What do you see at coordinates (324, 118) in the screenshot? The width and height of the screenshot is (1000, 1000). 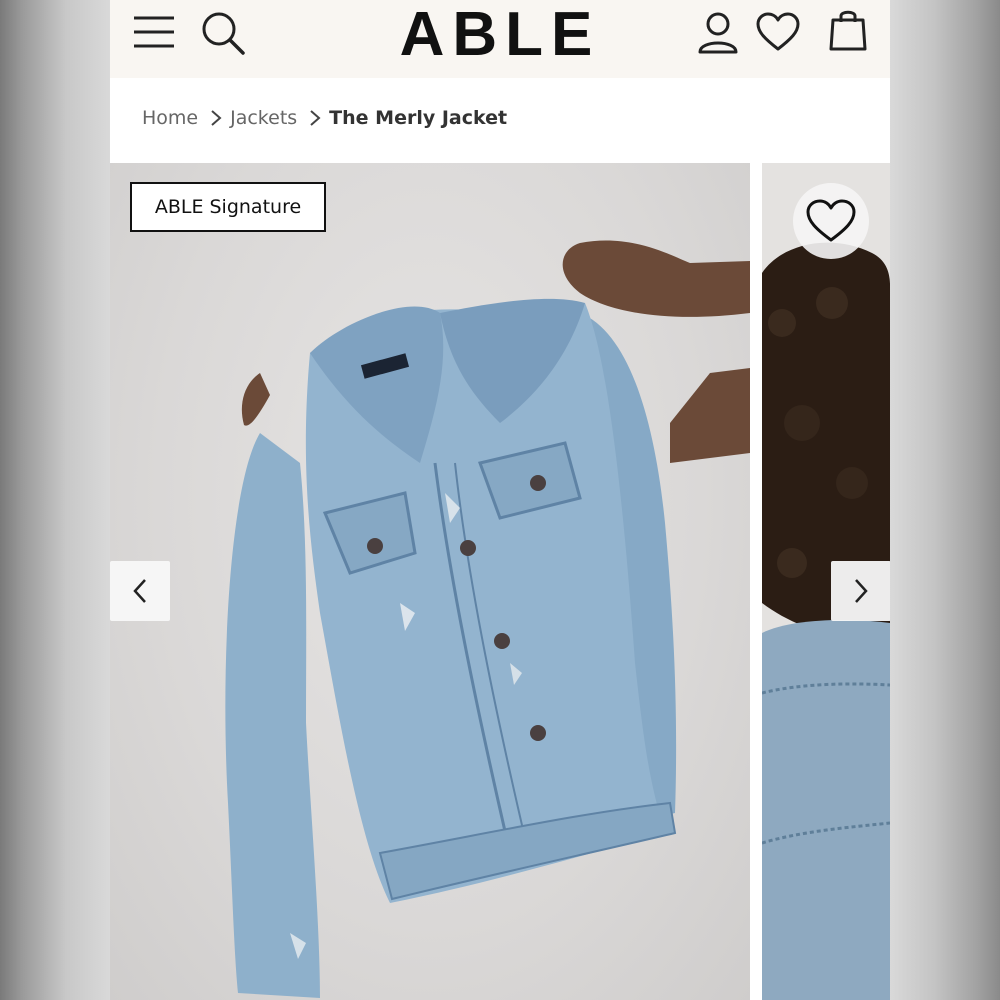 I see `breadcrumb: Home Jackets The Merly Jacket` at bounding box center [324, 118].